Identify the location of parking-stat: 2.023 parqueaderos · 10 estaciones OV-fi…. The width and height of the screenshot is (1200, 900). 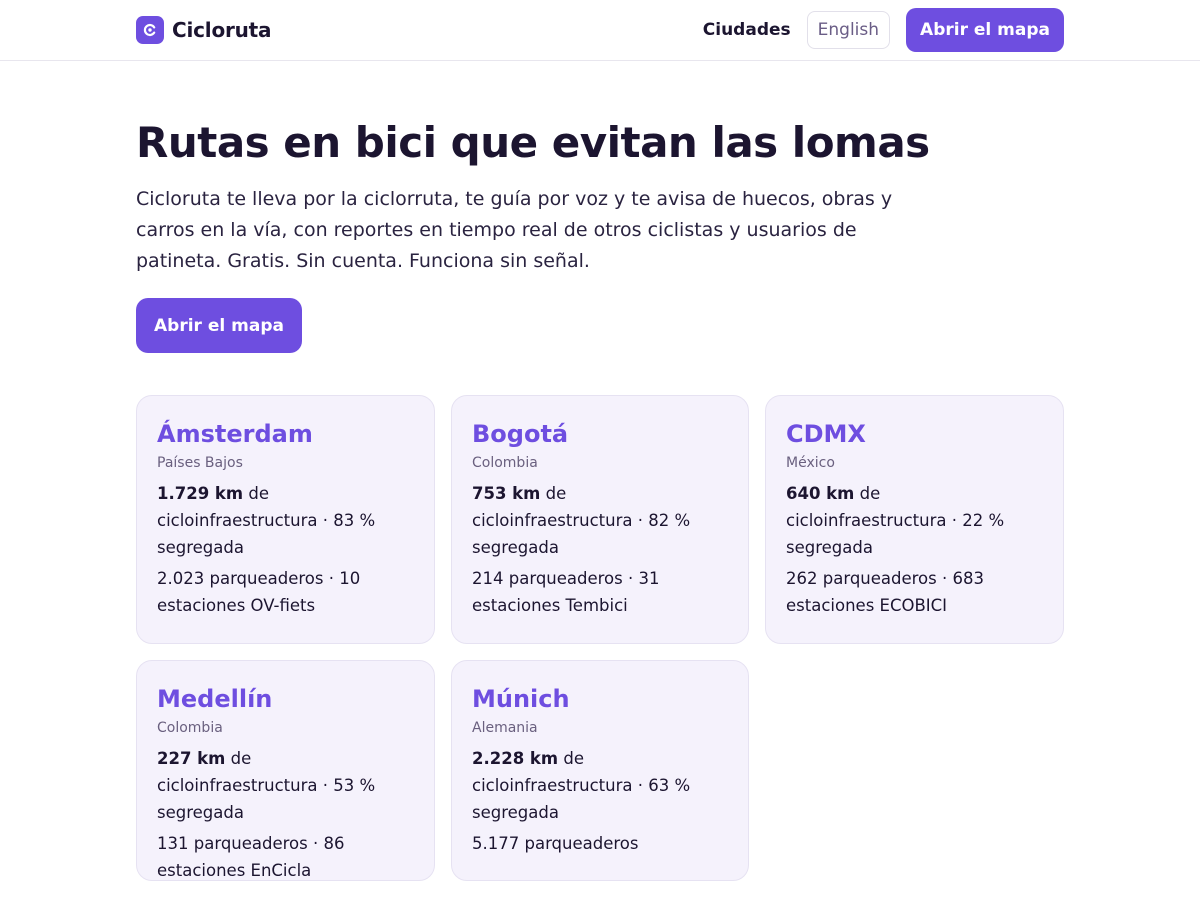
(259, 592).